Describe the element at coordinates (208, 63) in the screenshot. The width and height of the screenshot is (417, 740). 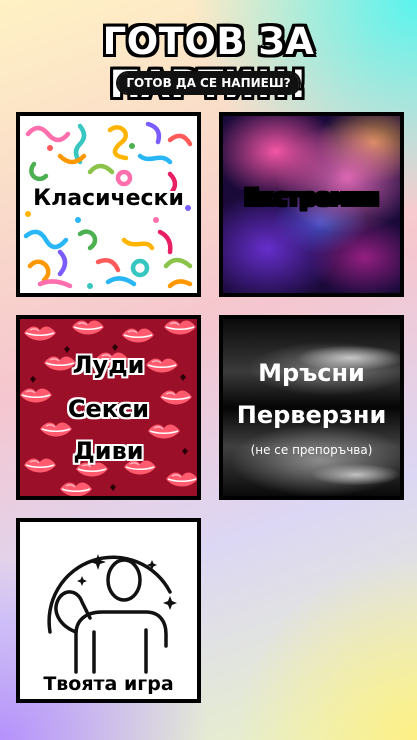
I see `app-title: ГОТОВ ЗА ПАРТИ!!!` at that location.